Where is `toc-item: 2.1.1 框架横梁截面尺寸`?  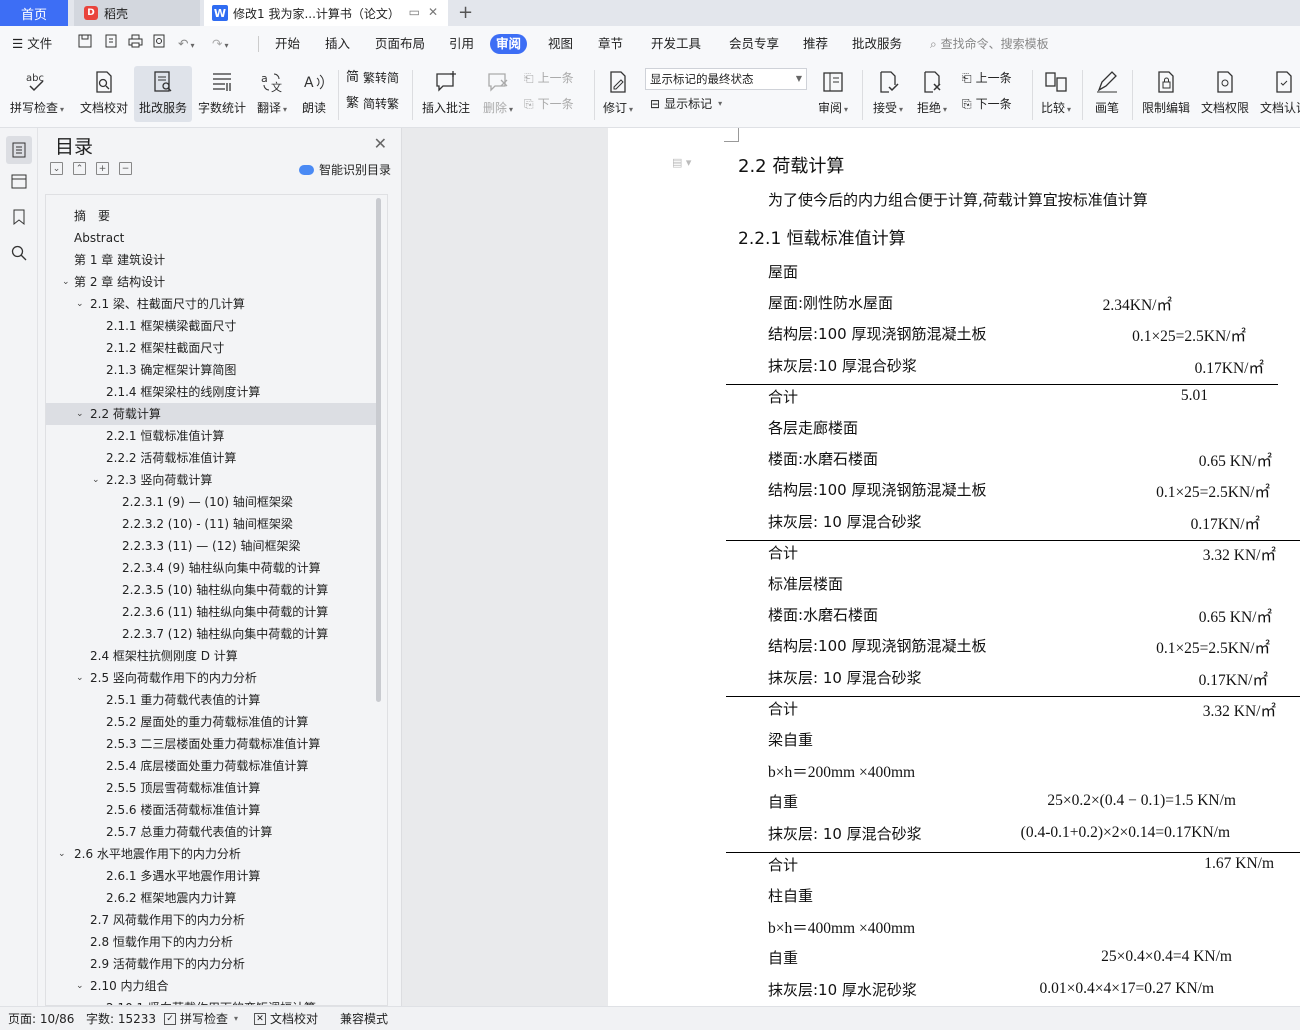 toc-item: 2.1.1 框架横梁截面尺寸 is located at coordinates (211, 326).